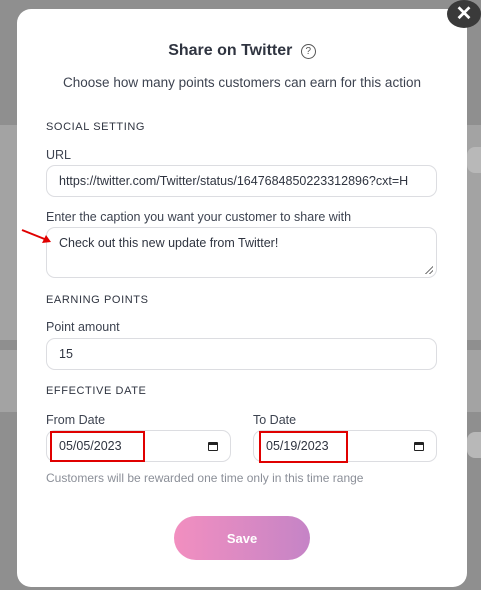 The height and width of the screenshot is (590, 481). What do you see at coordinates (474, 160) in the screenshot?
I see `background-pill-top` at bounding box center [474, 160].